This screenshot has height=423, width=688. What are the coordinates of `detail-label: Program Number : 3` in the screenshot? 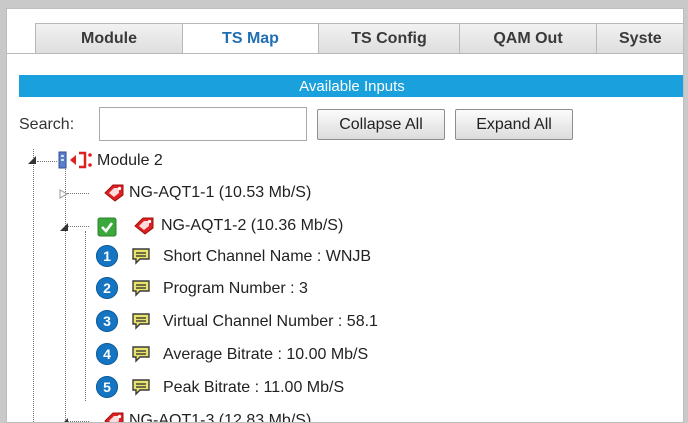 It's located at (235, 288).